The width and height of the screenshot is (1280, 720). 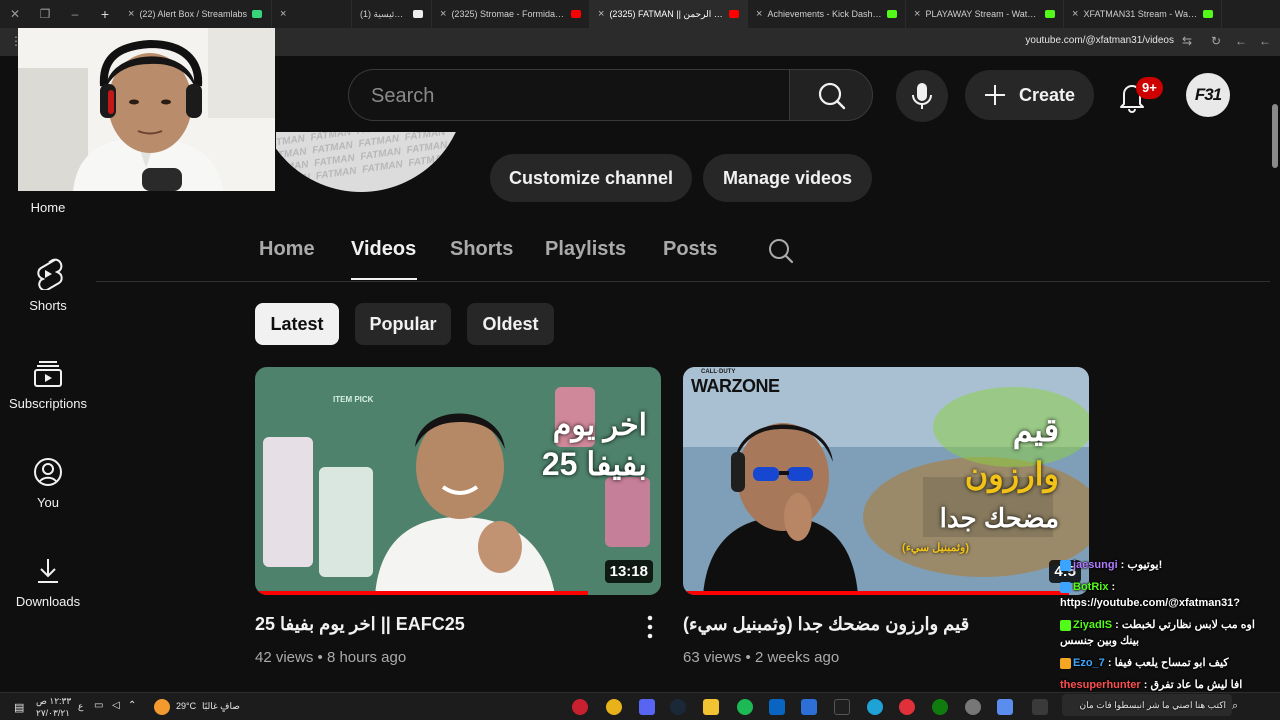 What do you see at coordinates (650, 627) in the screenshot?
I see `video-more-actions-button` at bounding box center [650, 627].